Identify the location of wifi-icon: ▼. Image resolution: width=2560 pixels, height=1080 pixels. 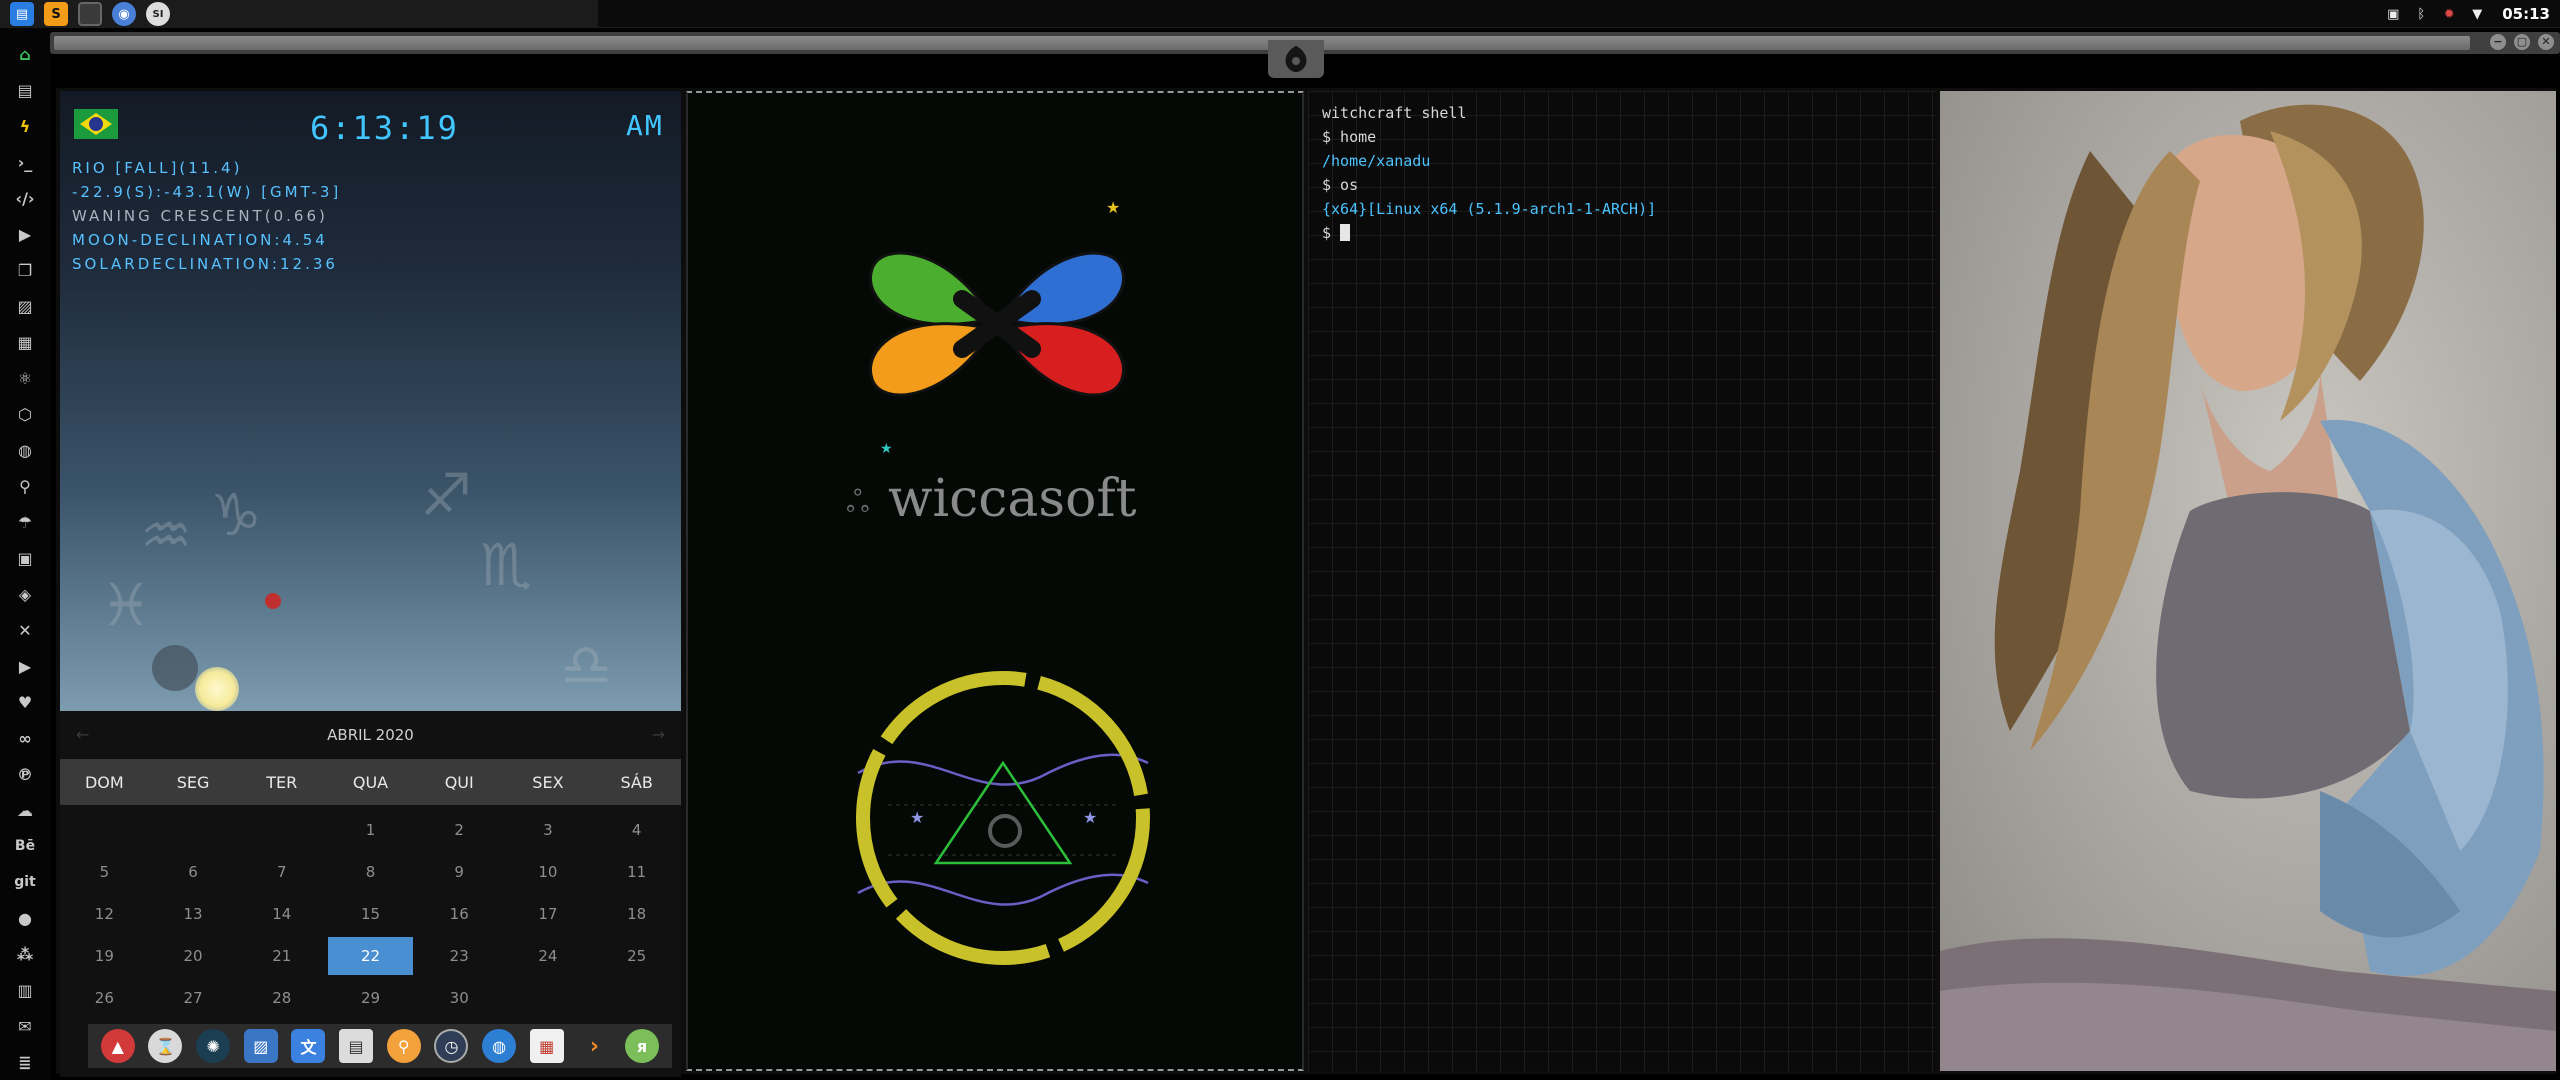
(2477, 14).